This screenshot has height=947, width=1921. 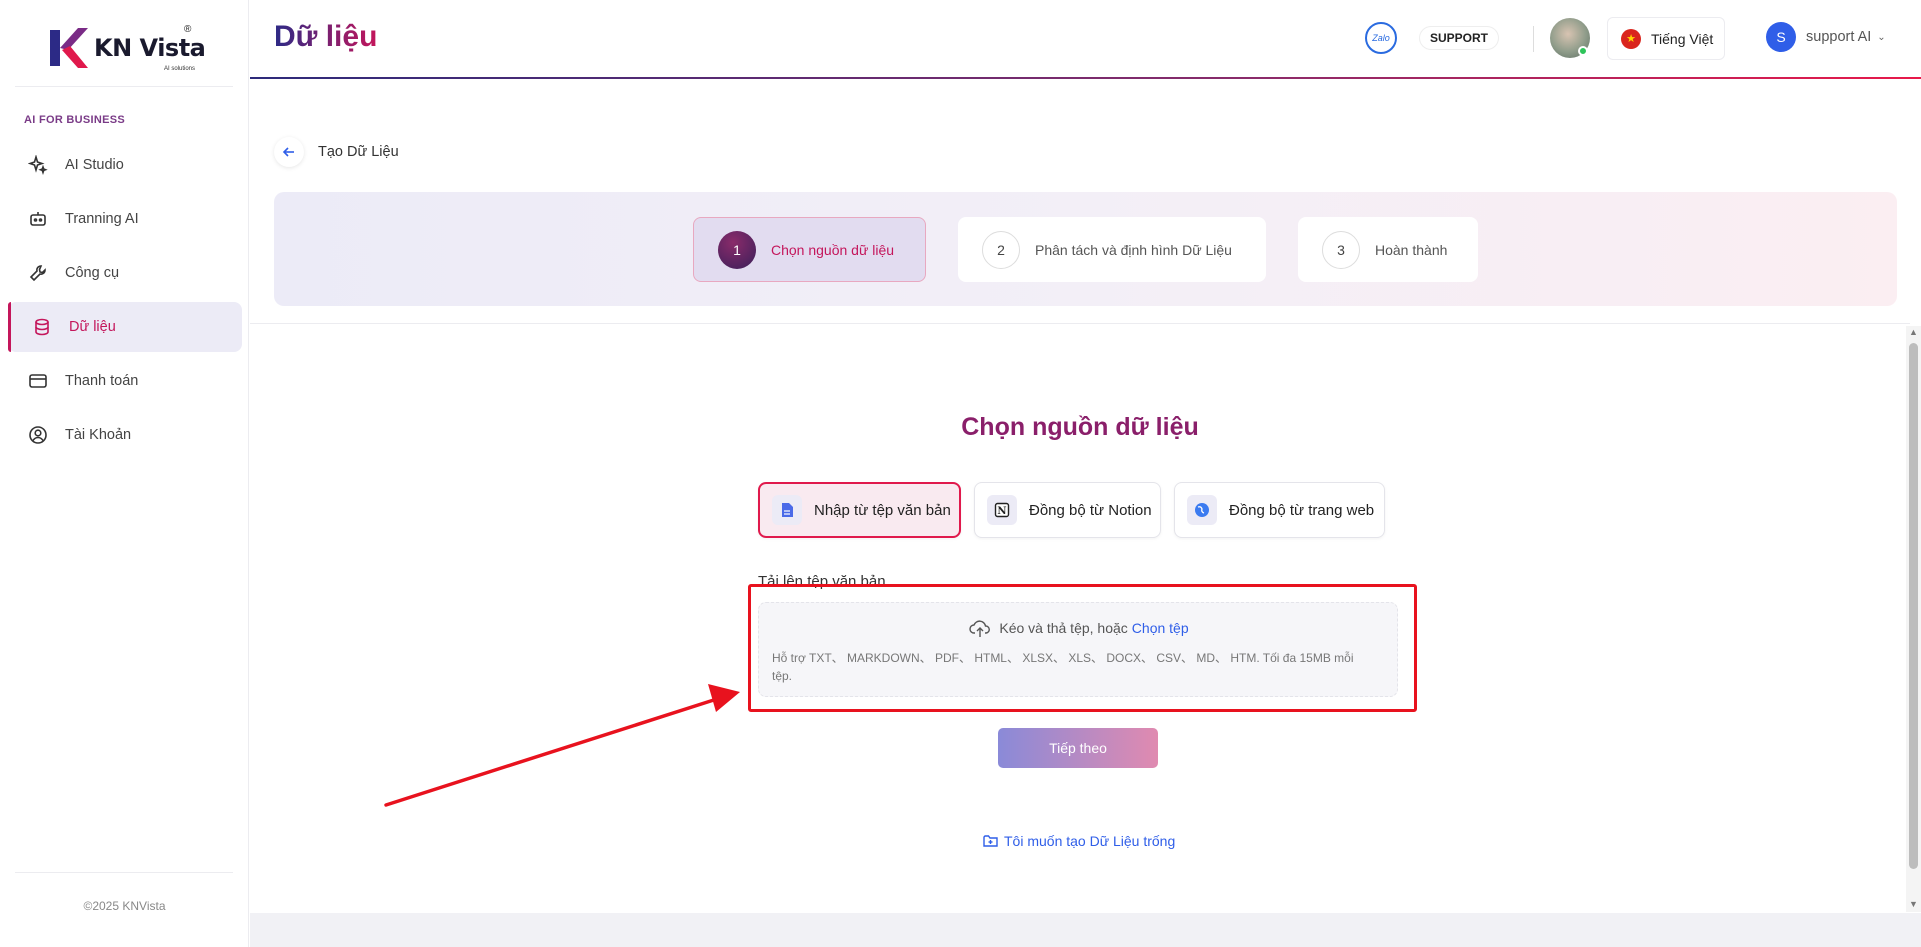 I want to click on vietnam-flag-icon: ★, so click(x=1631, y=38).